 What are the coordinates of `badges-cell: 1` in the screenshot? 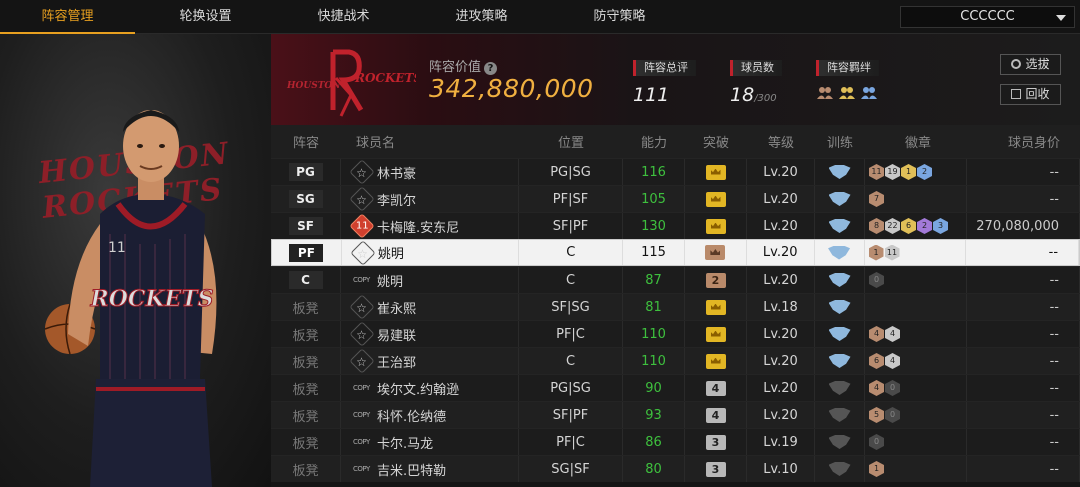 It's located at (916, 469).